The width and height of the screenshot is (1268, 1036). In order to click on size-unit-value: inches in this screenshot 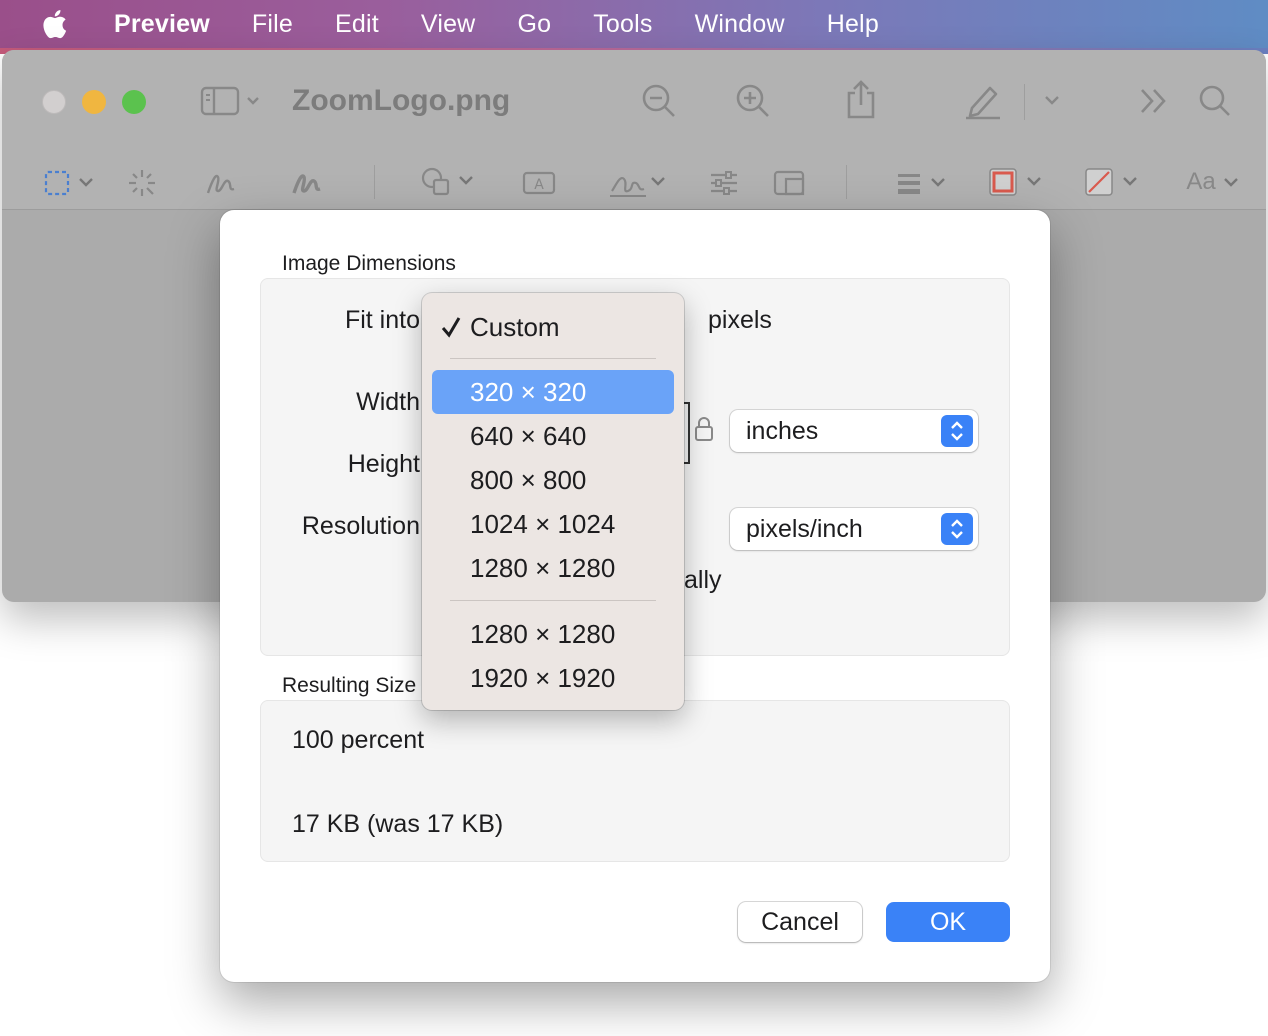, I will do `click(782, 430)`.